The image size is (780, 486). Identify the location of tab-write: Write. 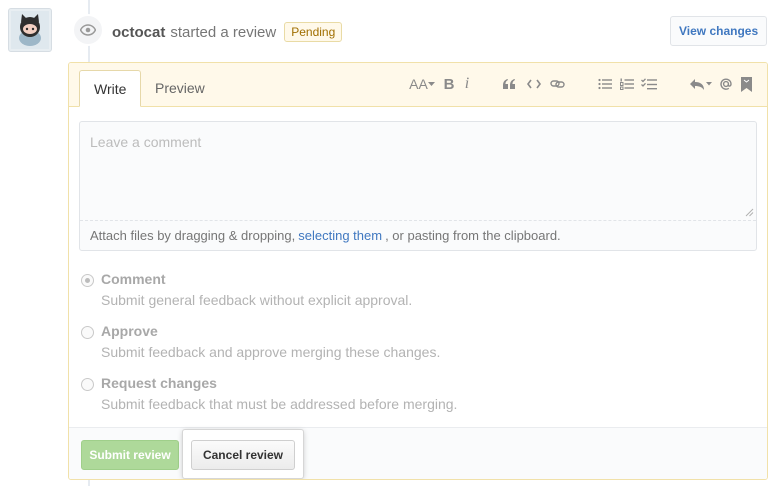
(110, 88).